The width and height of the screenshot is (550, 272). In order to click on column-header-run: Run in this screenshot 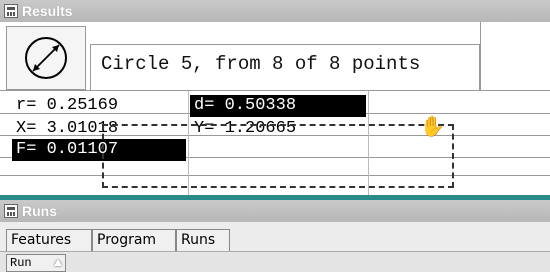, I will do `click(36, 263)`.